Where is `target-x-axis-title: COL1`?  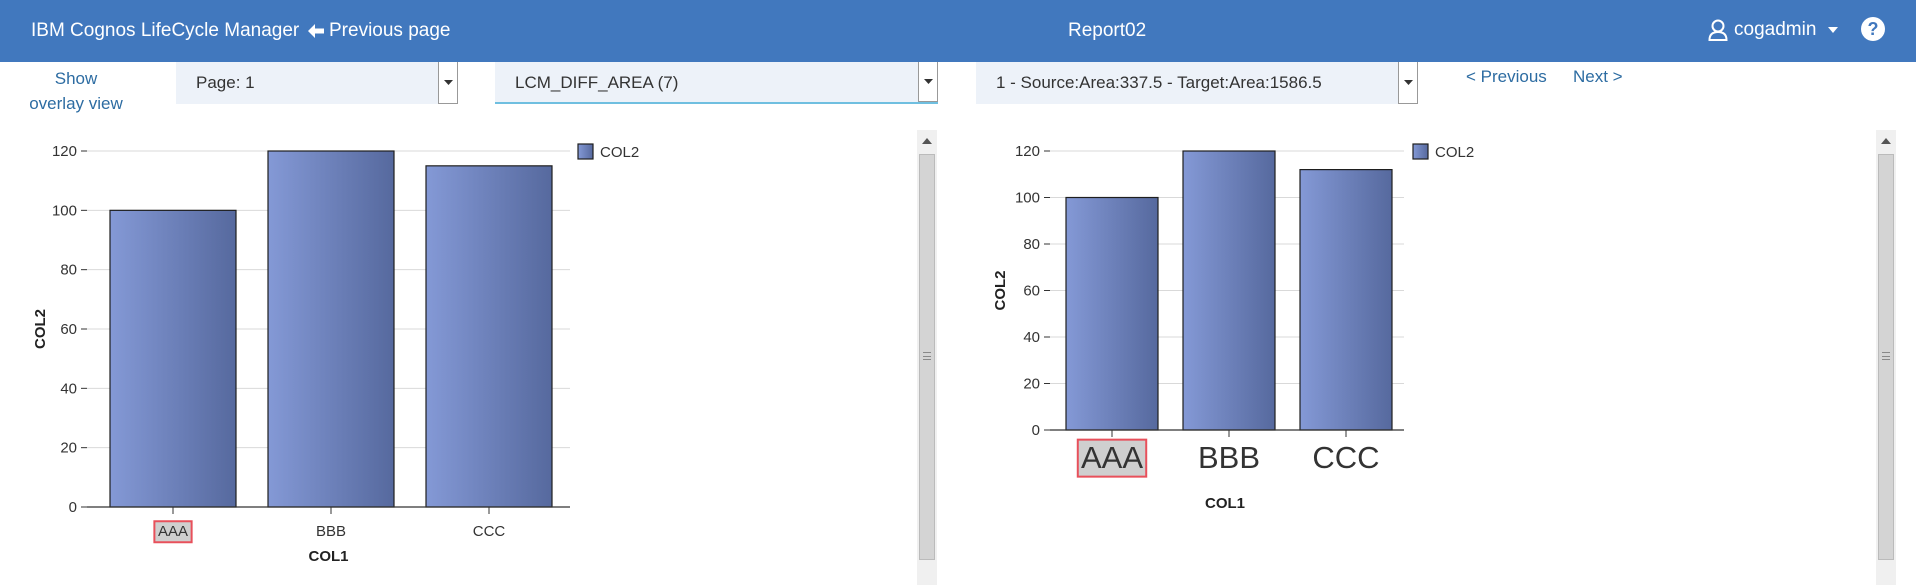 target-x-axis-title: COL1 is located at coordinates (1225, 503).